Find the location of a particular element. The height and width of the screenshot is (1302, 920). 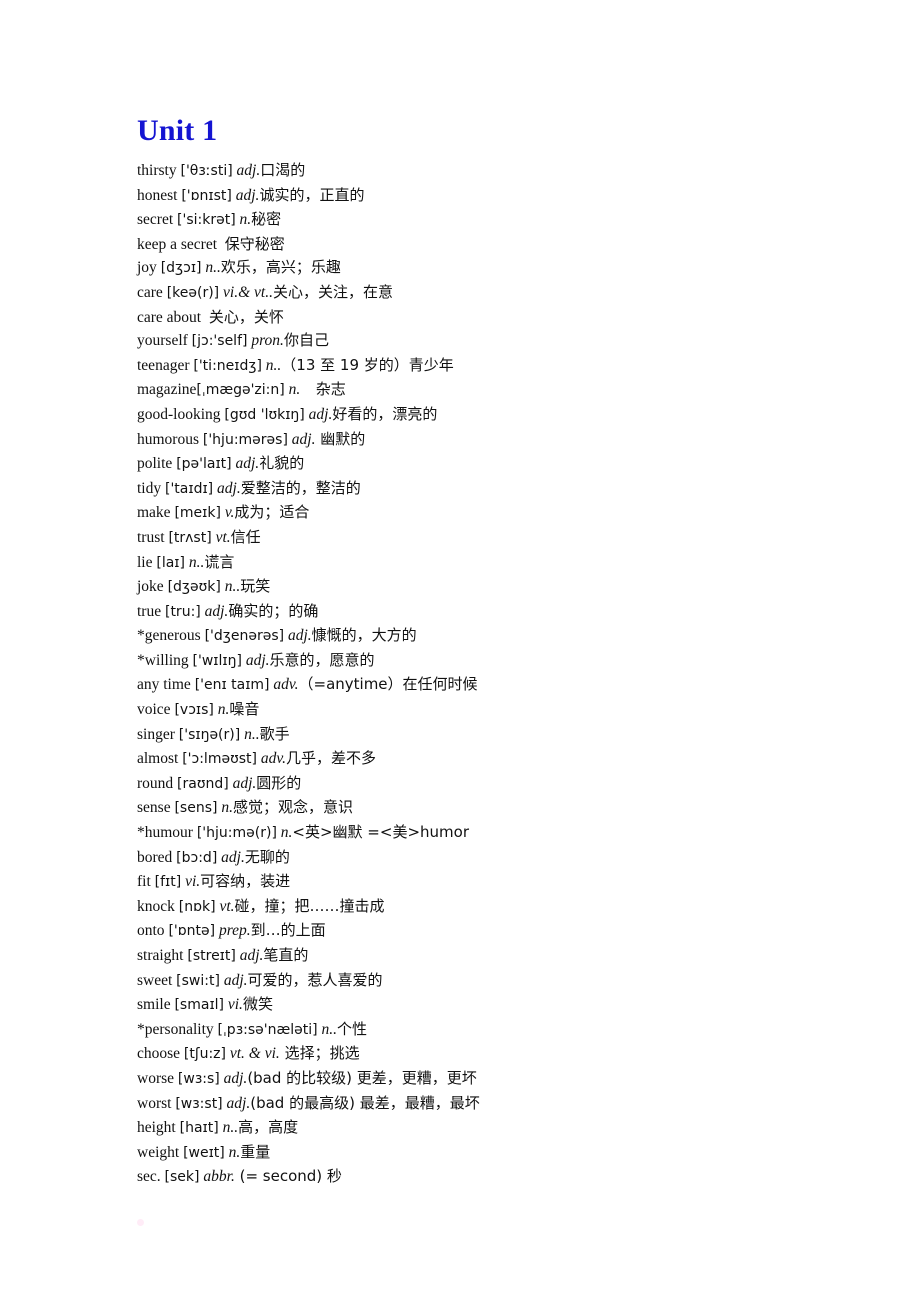

entry-pronunciation: [gʊd 'lʊkɪŋ] is located at coordinates (264, 414).